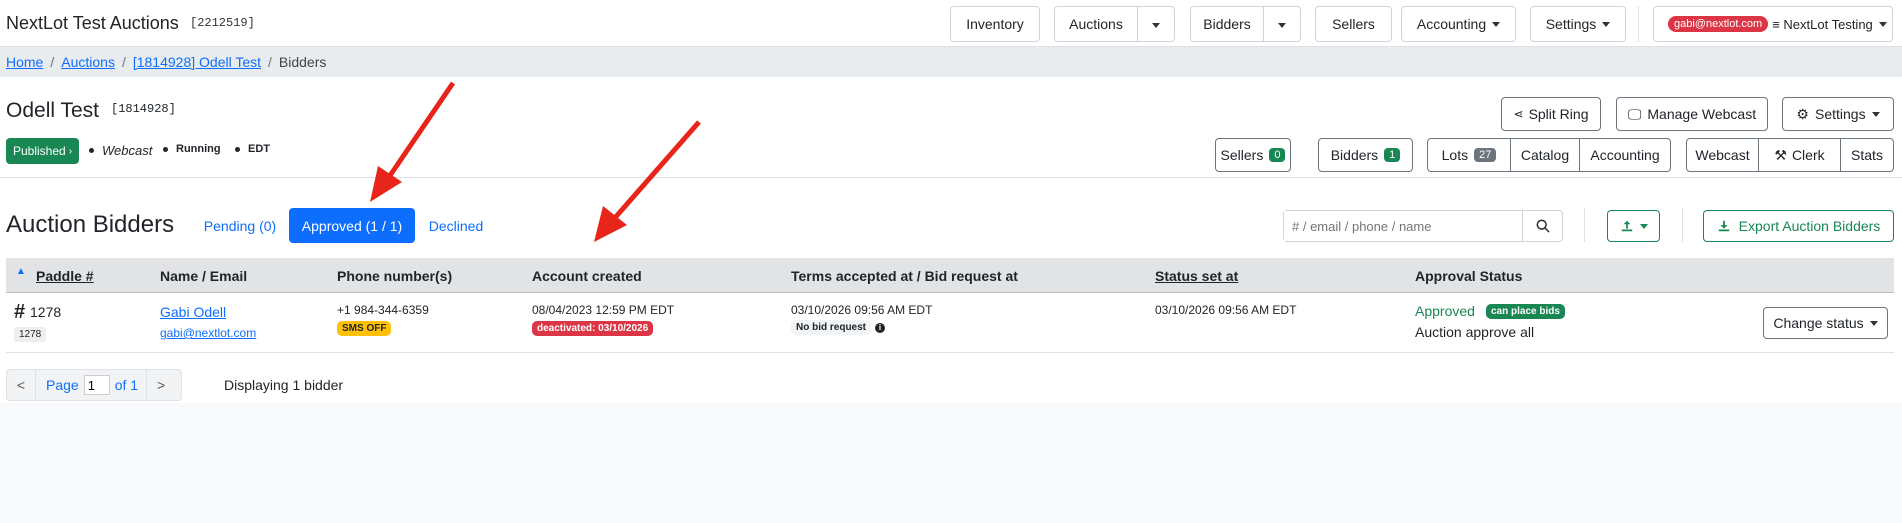 The image size is (1902, 523). I want to click on running-label: Running, so click(198, 149).